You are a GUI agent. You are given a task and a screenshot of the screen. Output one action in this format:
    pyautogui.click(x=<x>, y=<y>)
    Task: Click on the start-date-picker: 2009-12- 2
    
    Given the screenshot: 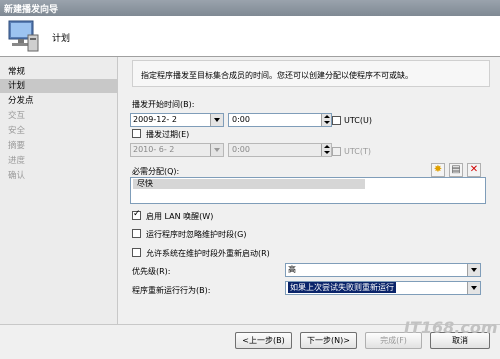 What is the action you would take?
    pyautogui.click(x=177, y=120)
    